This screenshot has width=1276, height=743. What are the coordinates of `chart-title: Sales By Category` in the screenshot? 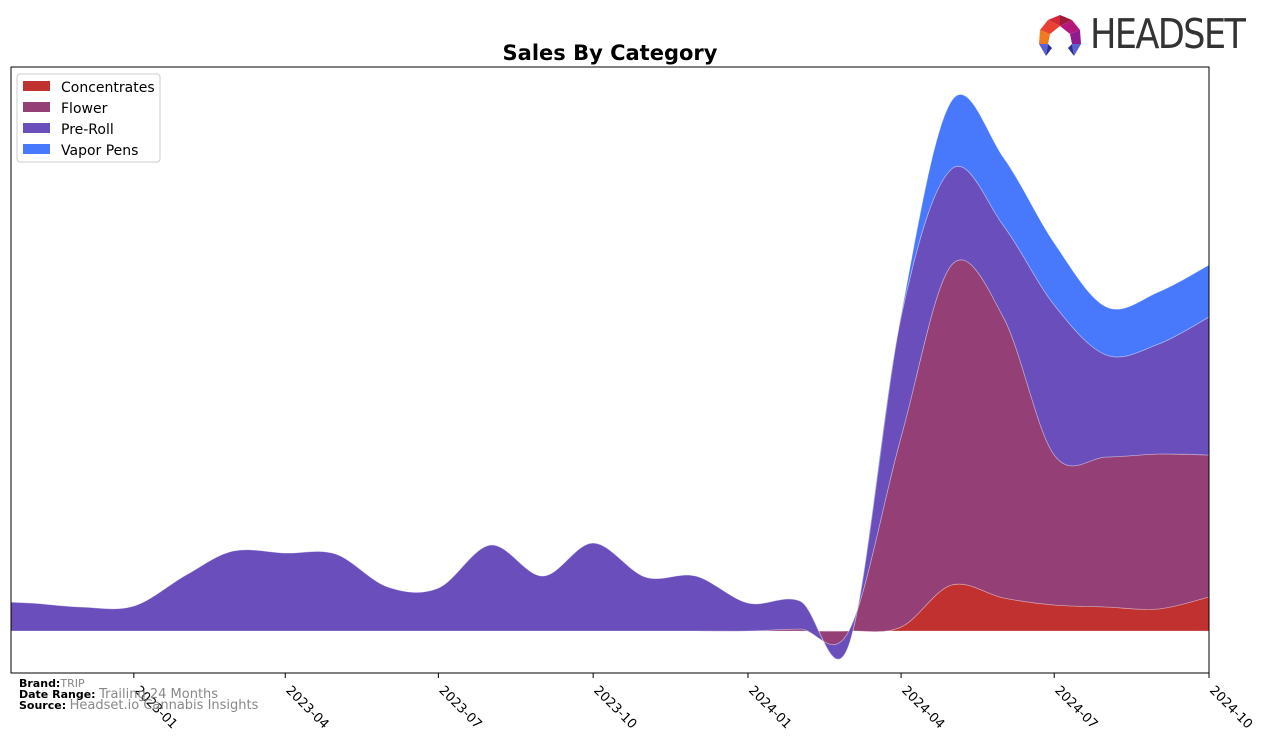 It's located at (610, 53).